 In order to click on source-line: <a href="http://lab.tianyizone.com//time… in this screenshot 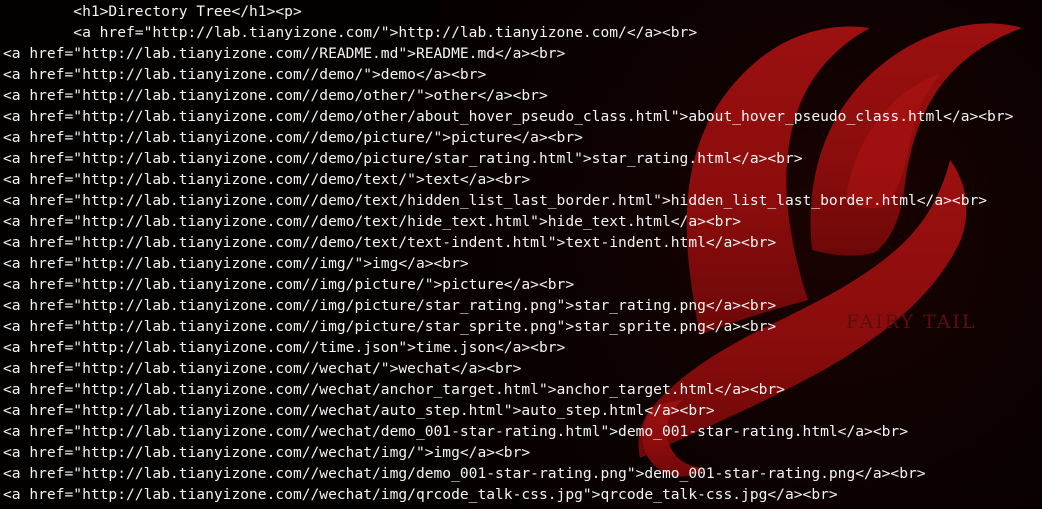, I will do `click(284, 347)`.